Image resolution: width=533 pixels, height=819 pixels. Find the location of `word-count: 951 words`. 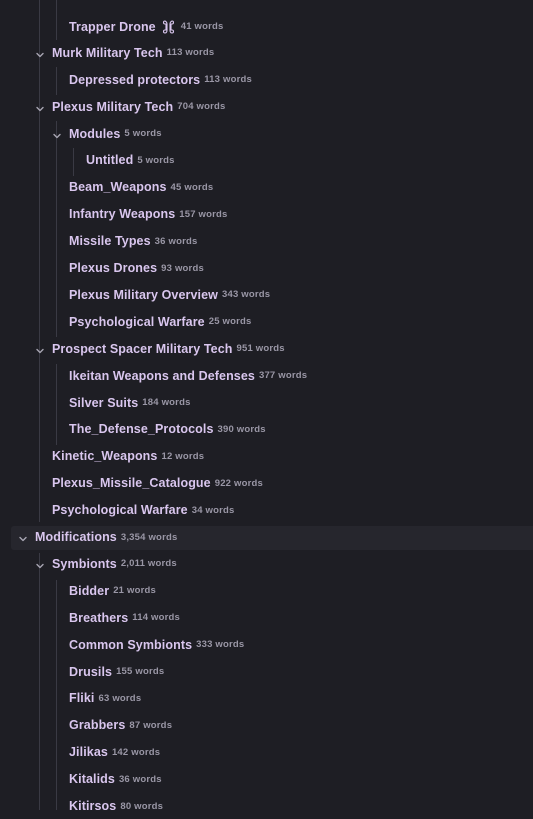

word-count: 951 words is located at coordinates (260, 349).